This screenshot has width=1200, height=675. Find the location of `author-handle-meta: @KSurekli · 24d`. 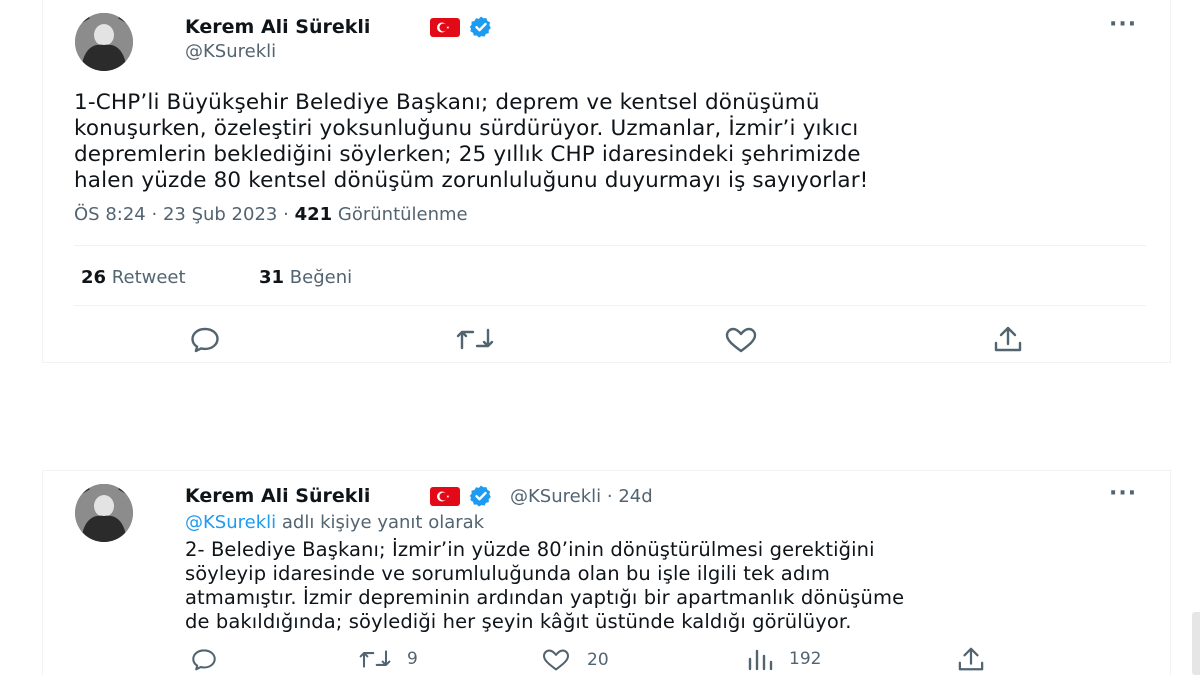

author-handle-meta: @KSurekli · 24d is located at coordinates (581, 496).